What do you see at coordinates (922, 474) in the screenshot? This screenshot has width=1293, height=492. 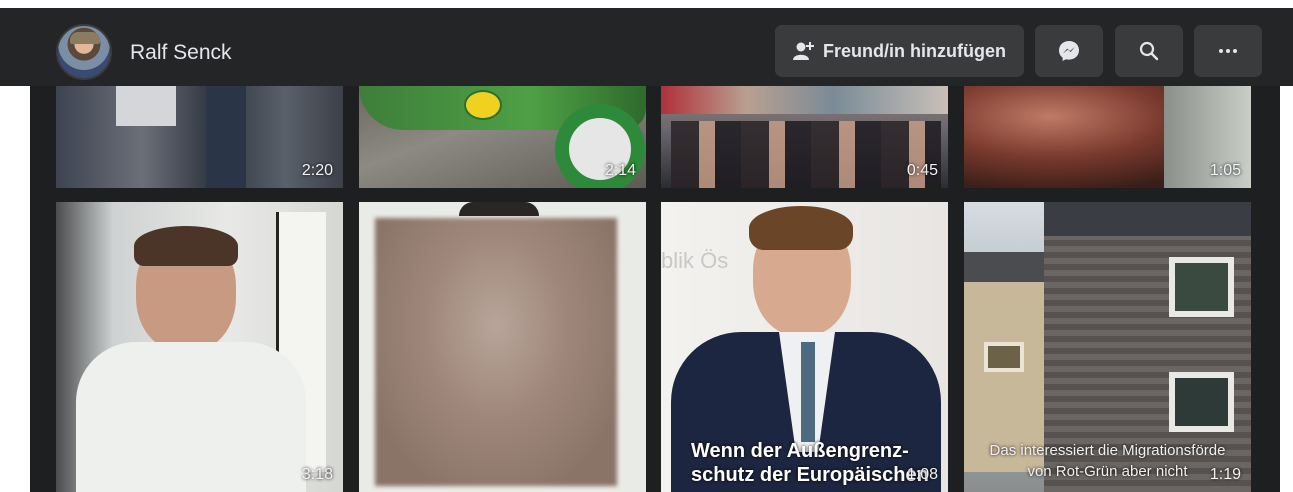 I see `video-duration: 1:08` at bounding box center [922, 474].